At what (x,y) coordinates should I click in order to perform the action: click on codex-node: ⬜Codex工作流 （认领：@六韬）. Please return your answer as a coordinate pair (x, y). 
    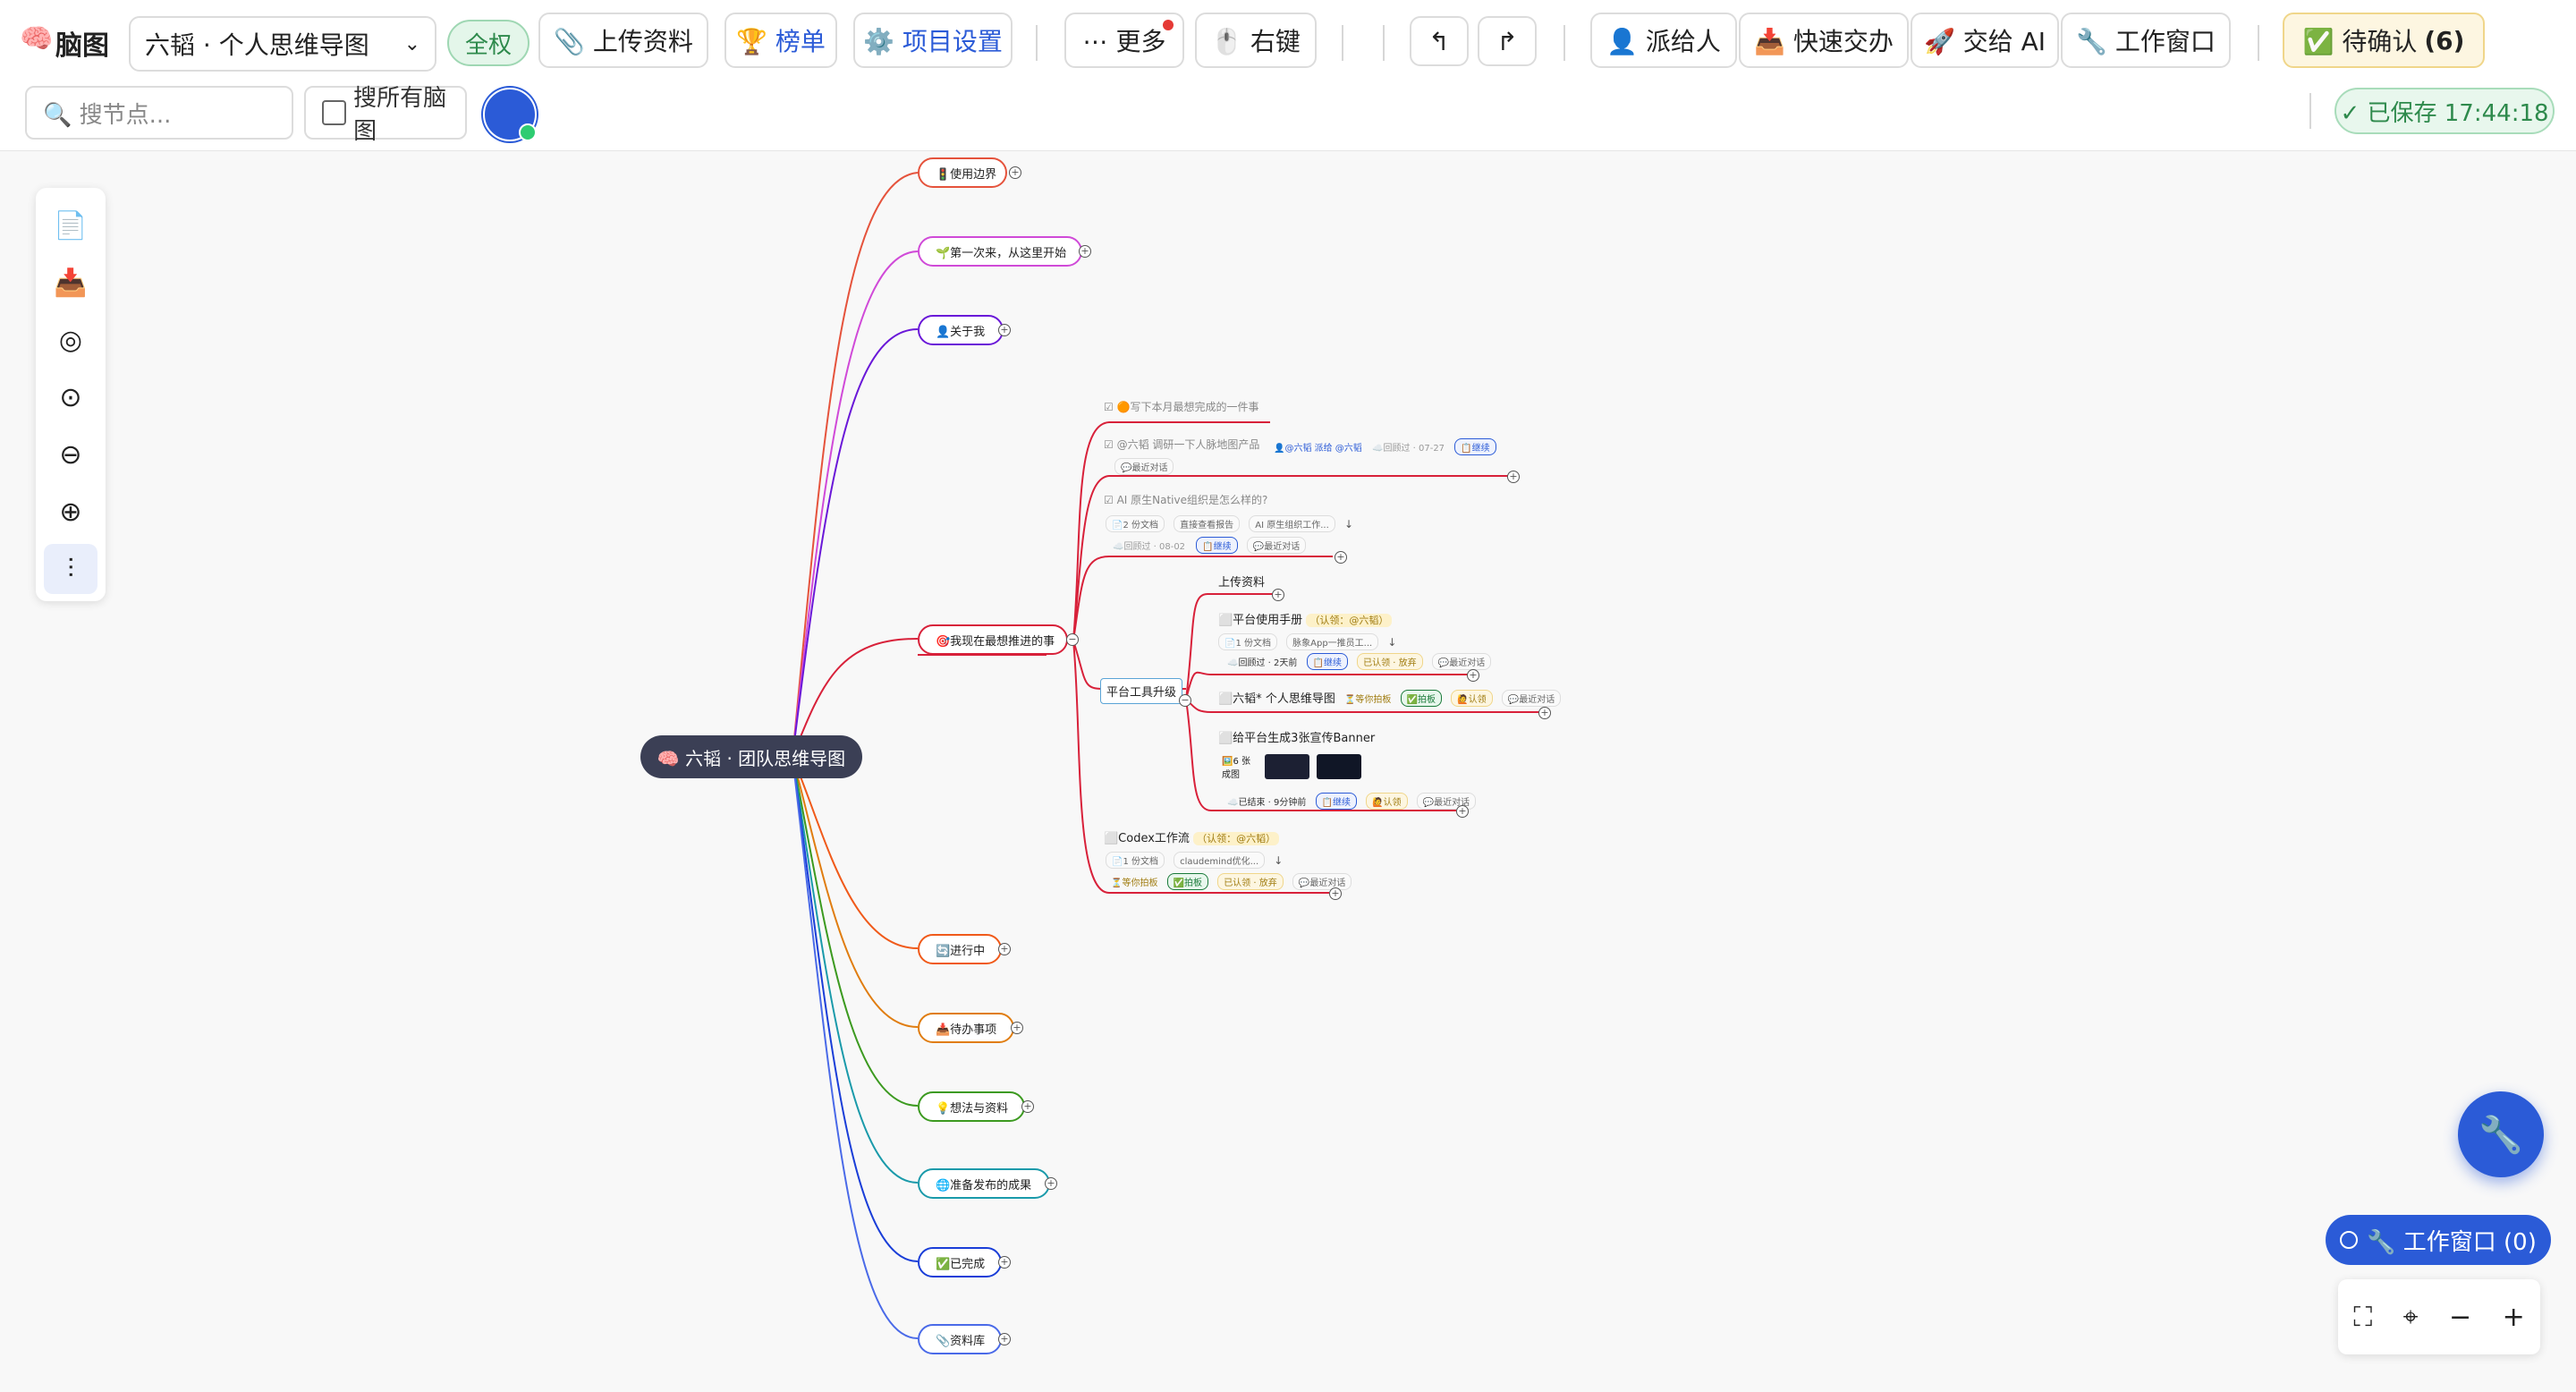
    Looking at the image, I should click on (1192, 836).